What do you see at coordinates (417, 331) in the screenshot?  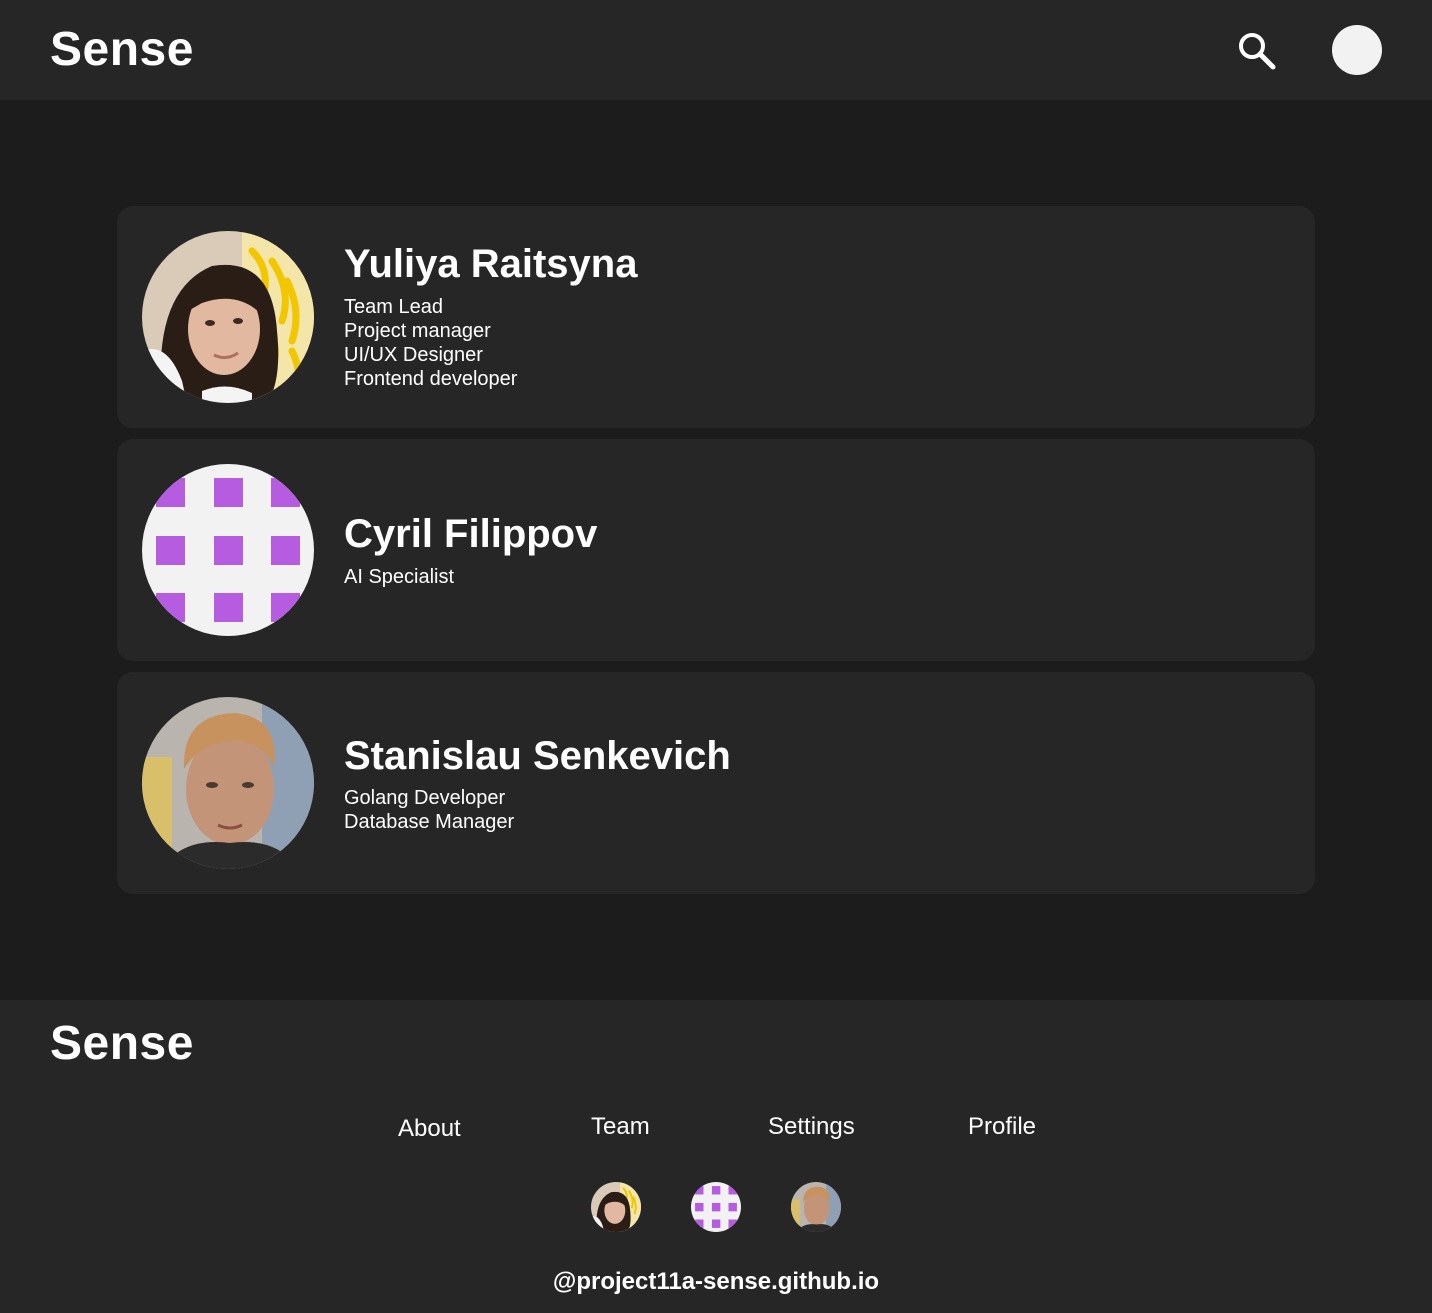 I see `member-role: Project manager` at bounding box center [417, 331].